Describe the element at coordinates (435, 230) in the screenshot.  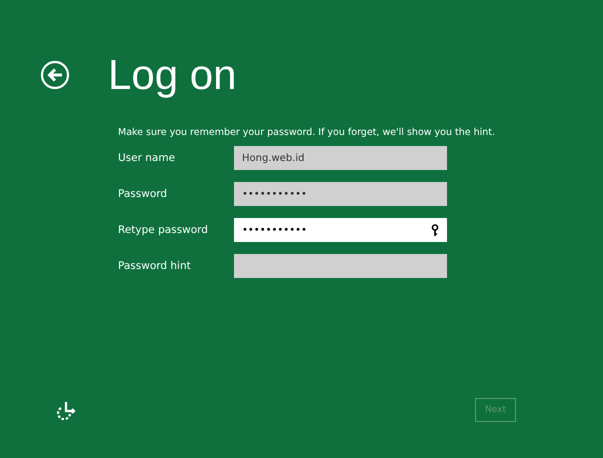
I see `key-icon` at that location.